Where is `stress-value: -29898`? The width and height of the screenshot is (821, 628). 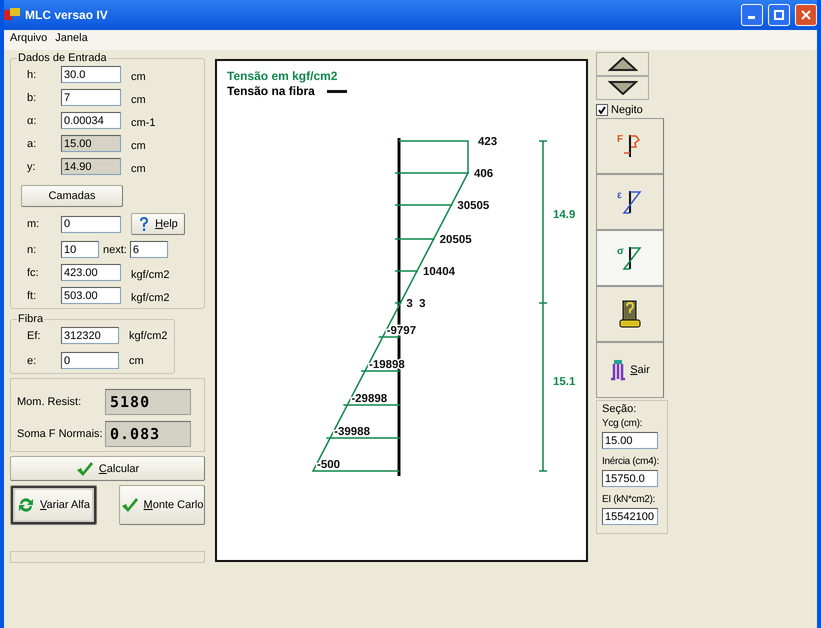 stress-value: -29898 is located at coordinates (369, 399).